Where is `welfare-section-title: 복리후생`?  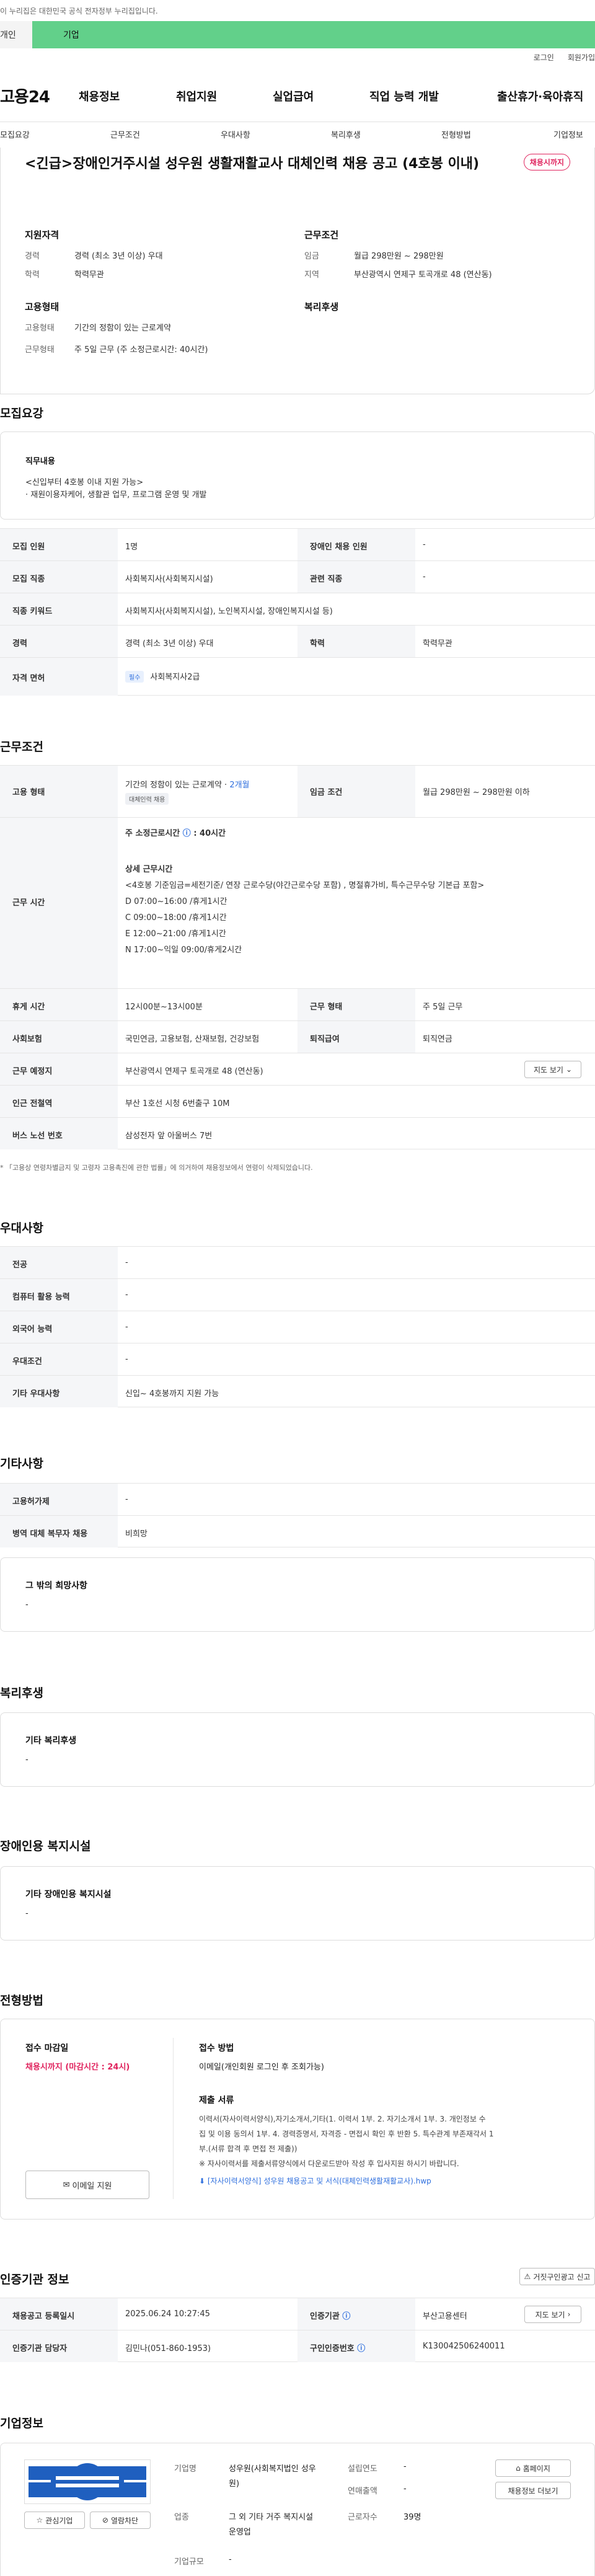 welfare-section-title: 복리후생 is located at coordinates (21, 1693).